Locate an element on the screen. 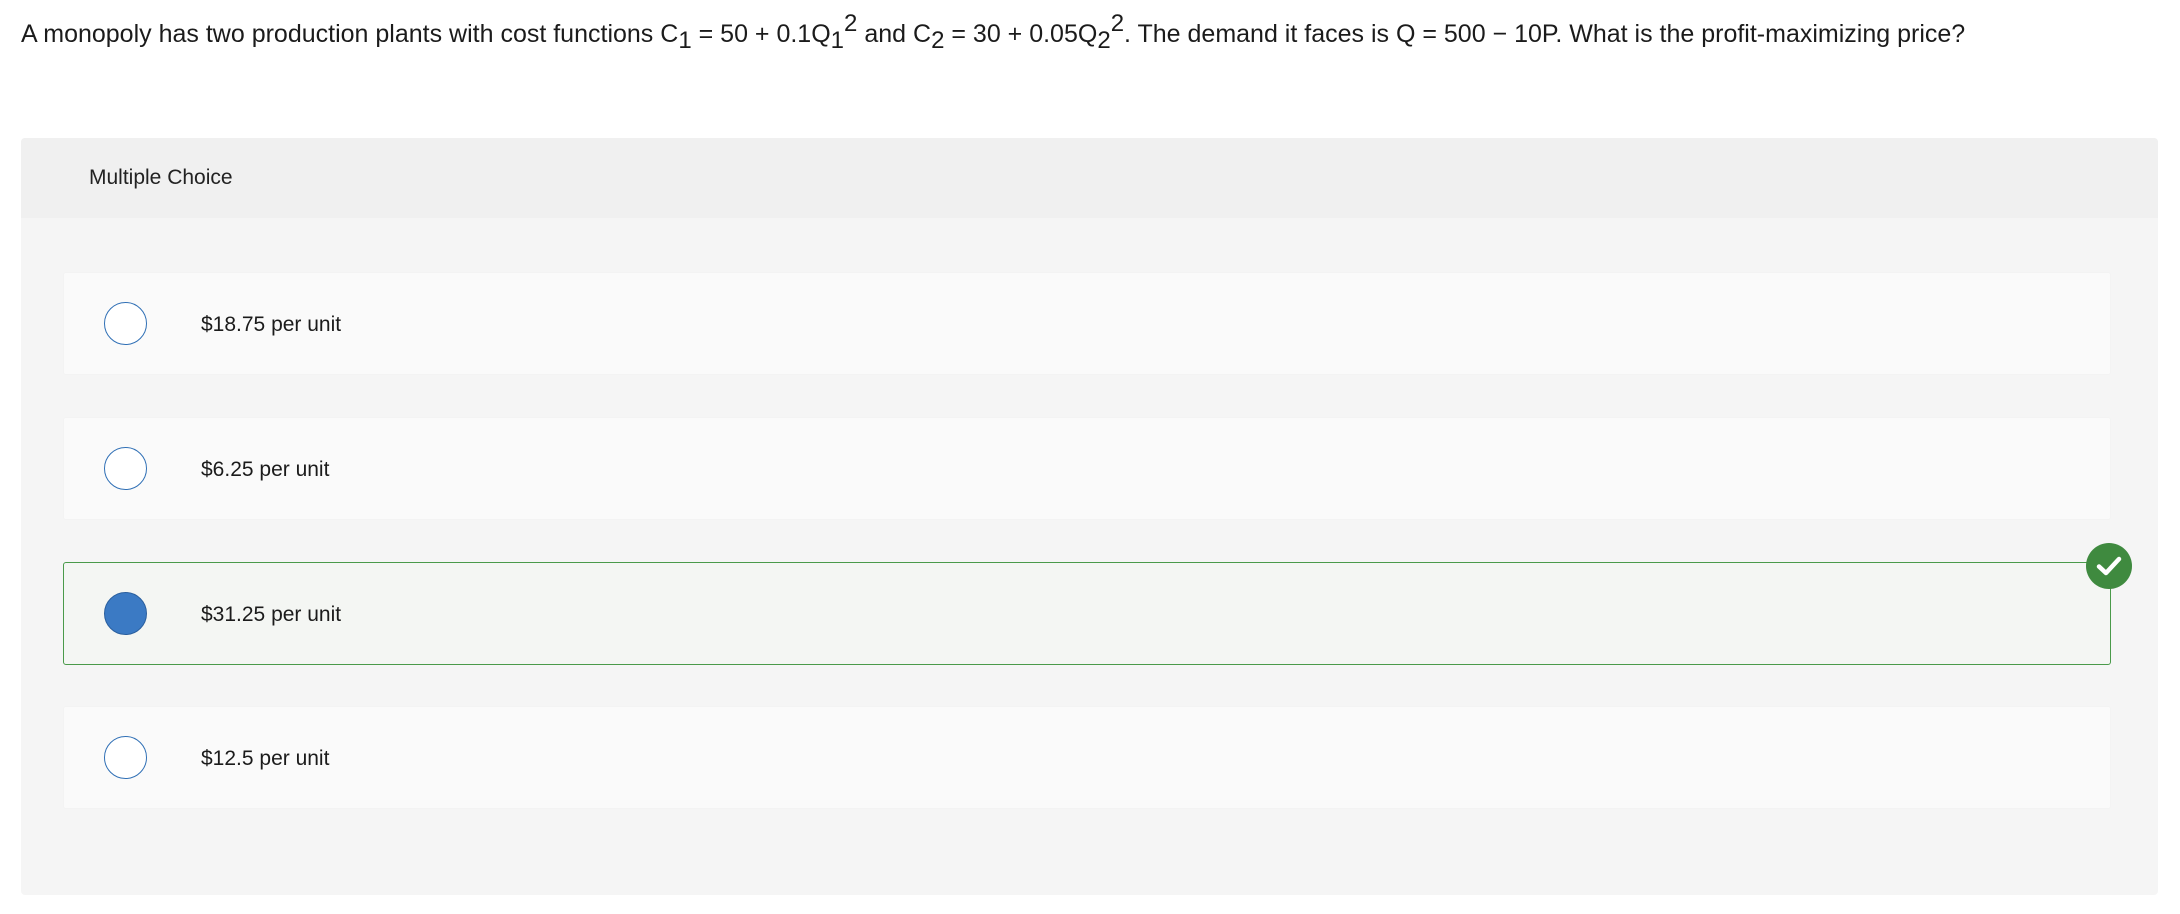 This screenshot has height=914, width=2180. question-part: and C is located at coordinates (894, 34).